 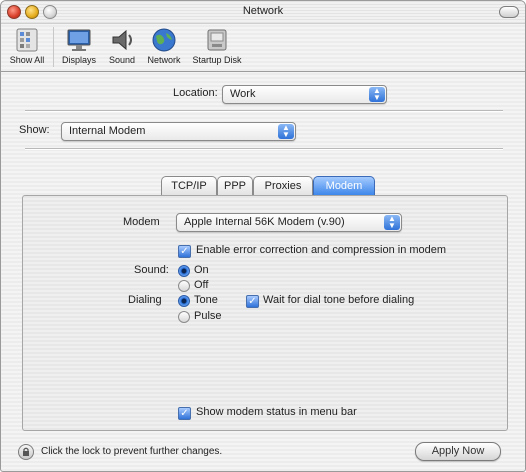 I want to click on wait-dial-tone-label: Wait for dial tone before dialing, so click(x=339, y=300).